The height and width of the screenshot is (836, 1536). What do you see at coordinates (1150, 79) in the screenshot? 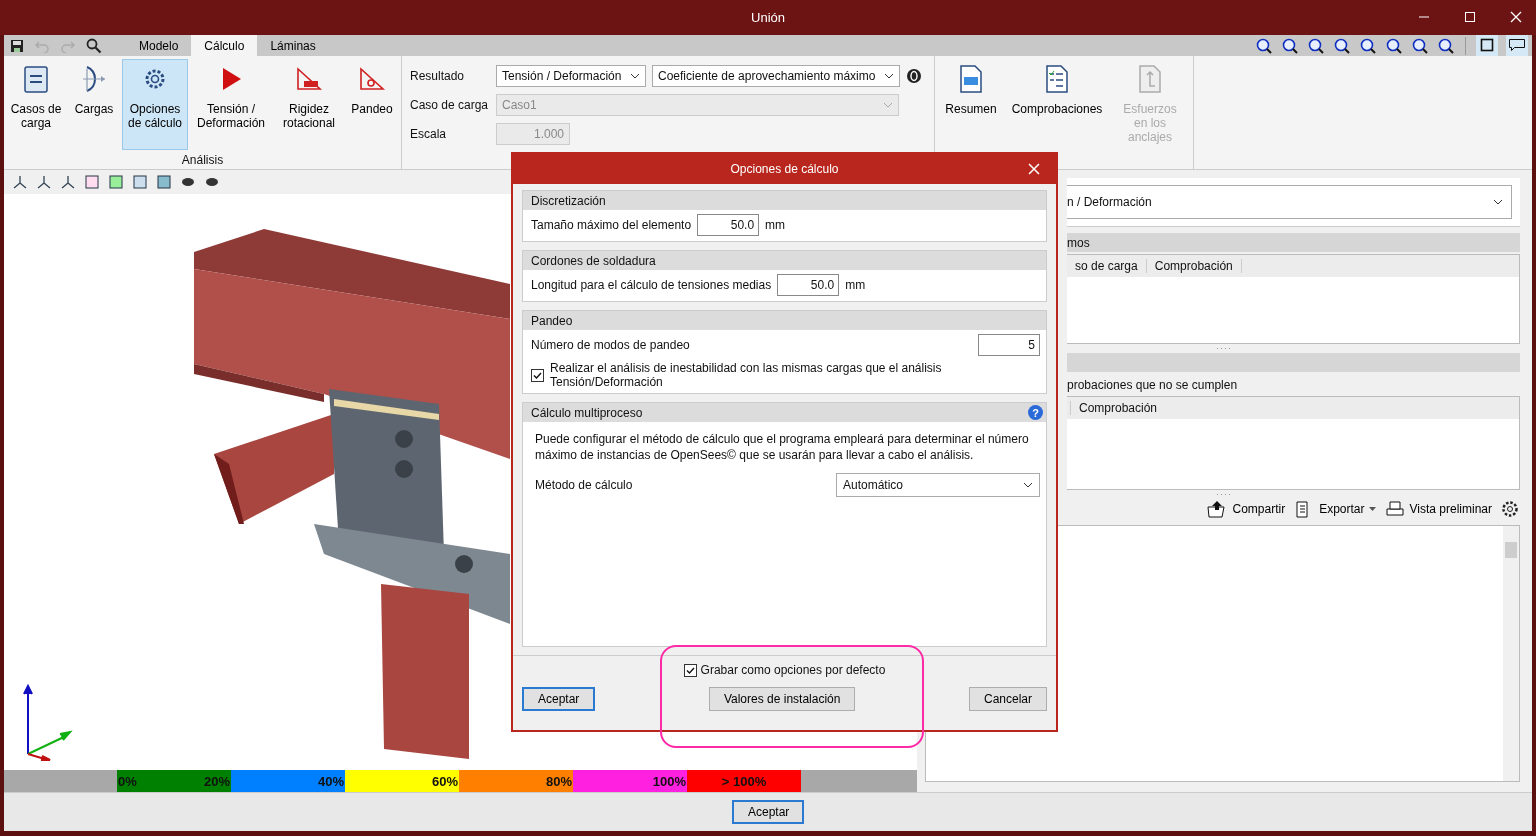
I see `anchor-document-icon` at bounding box center [1150, 79].